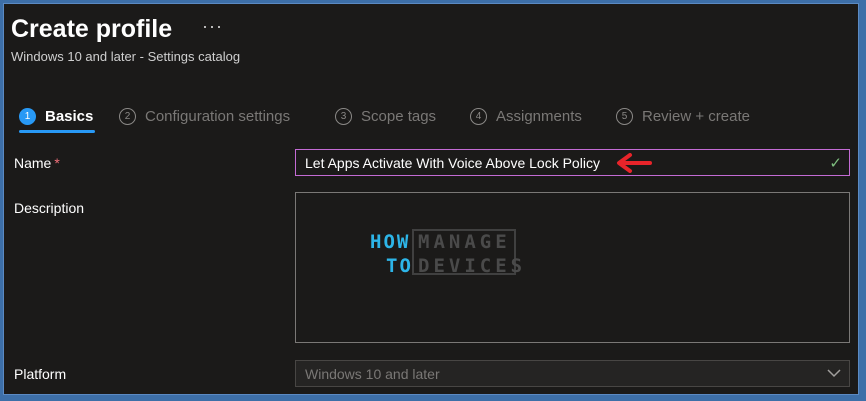 The width and height of the screenshot is (866, 401). Describe the element at coordinates (464, 242) in the screenshot. I see `logo-manage: MANAGE` at that location.